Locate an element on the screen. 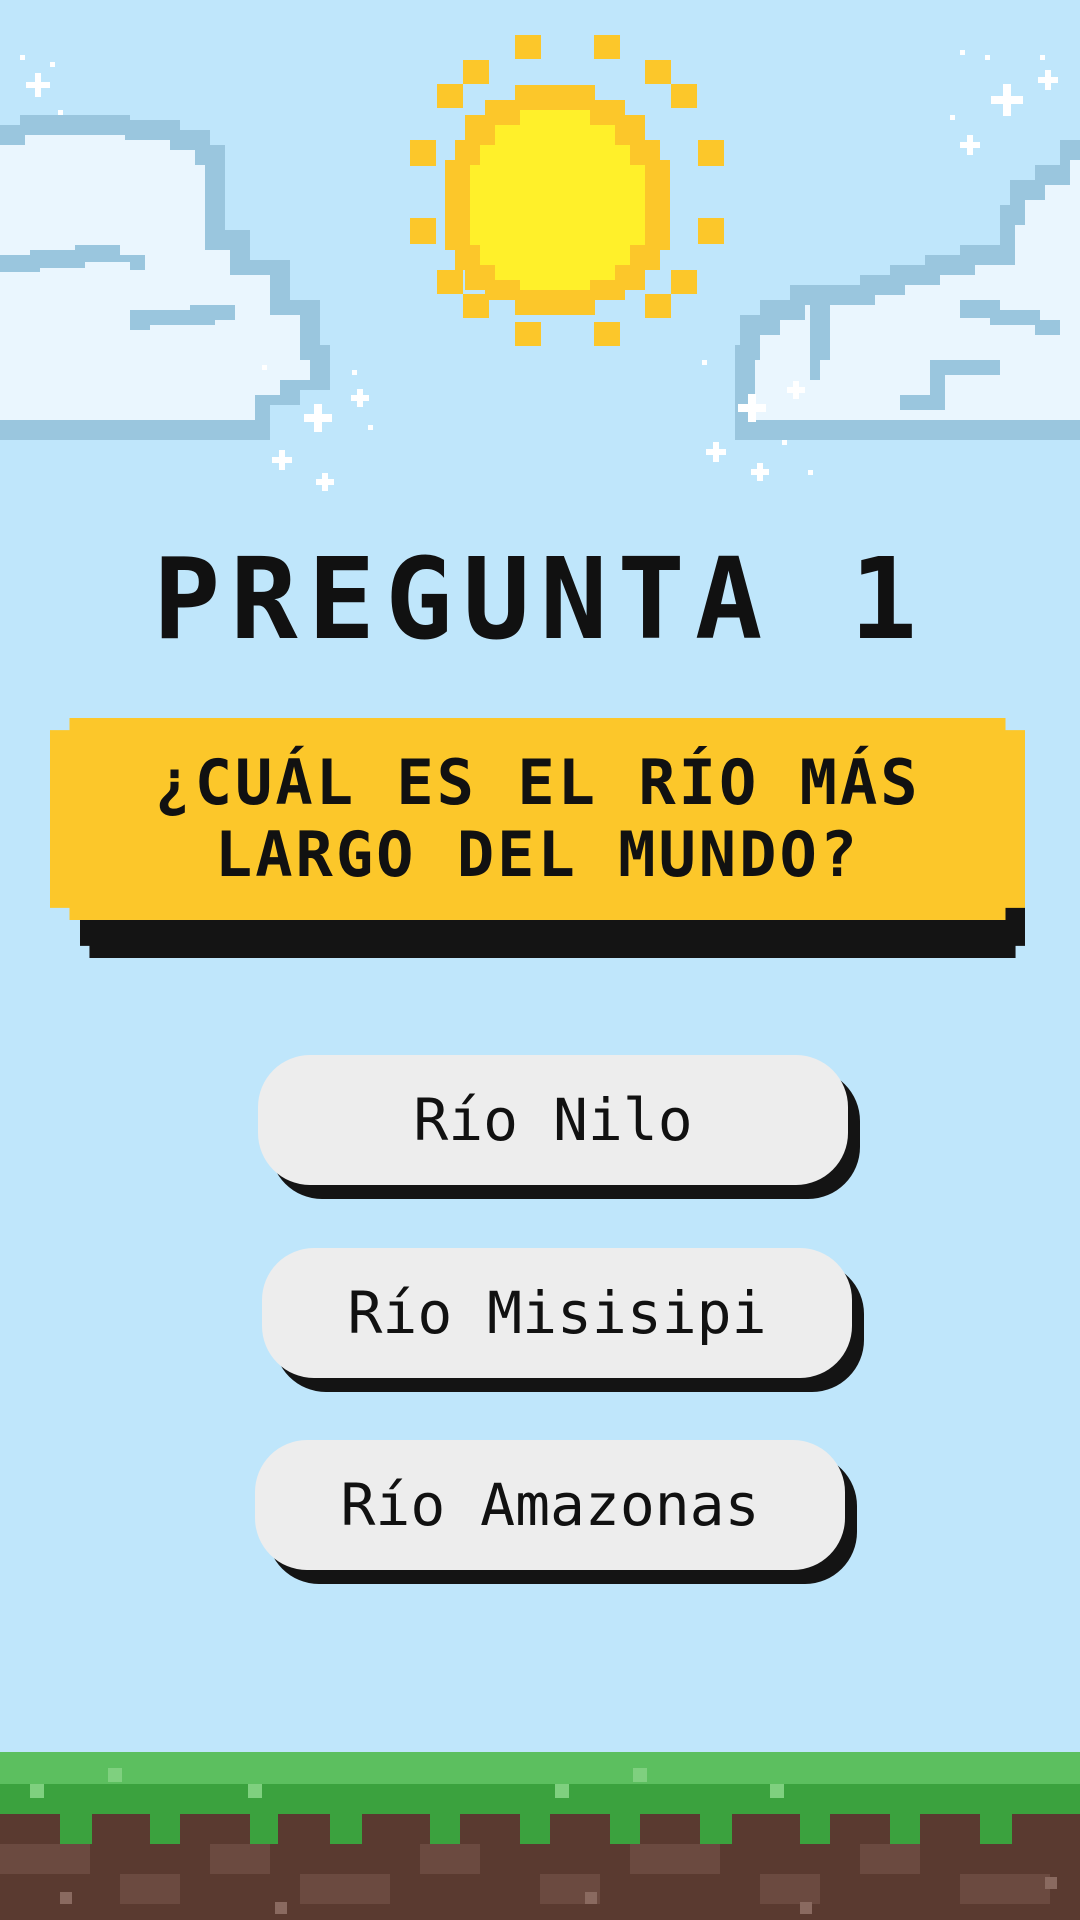  sun-icon is located at coordinates (567, 190).